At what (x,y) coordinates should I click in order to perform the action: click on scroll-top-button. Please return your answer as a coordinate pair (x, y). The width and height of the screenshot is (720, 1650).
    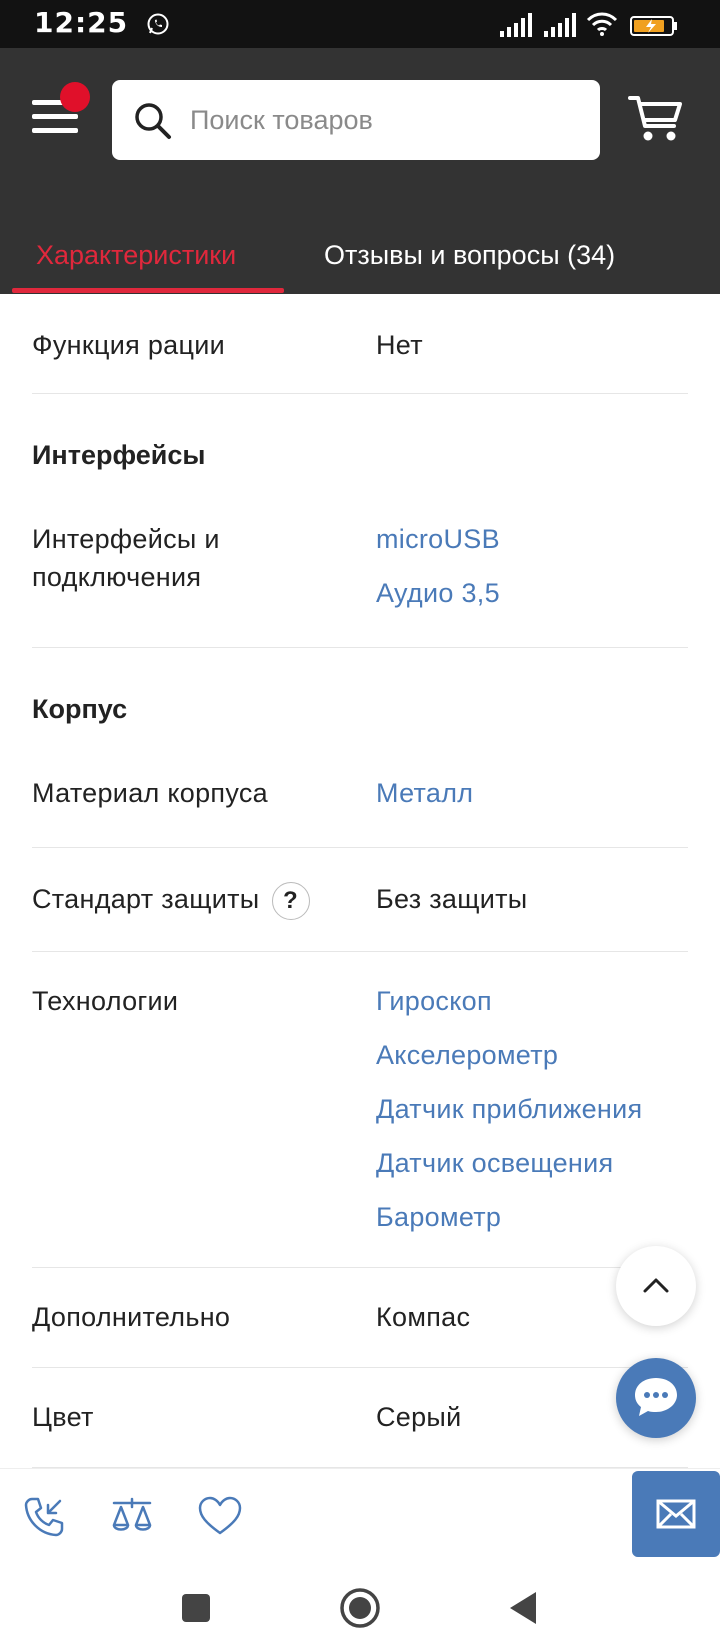
    Looking at the image, I should click on (656, 1286).